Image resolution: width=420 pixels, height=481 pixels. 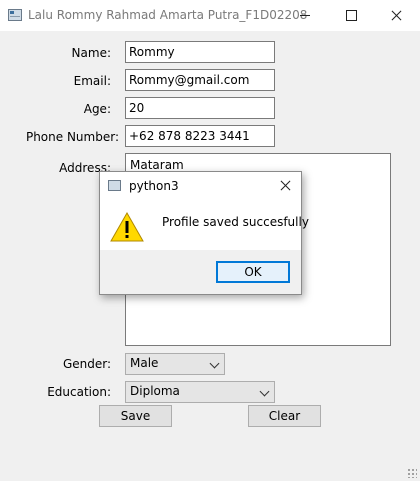 I want to click on save-button: Save, so click(x=135, y=416).